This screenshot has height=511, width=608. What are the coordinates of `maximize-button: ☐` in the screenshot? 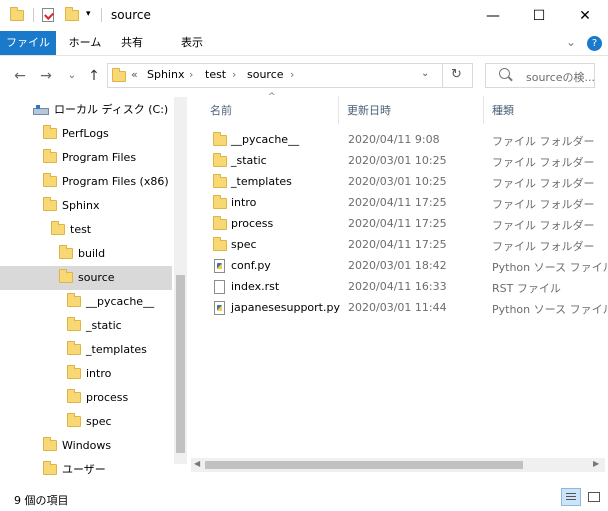 It's located at (539, 15).